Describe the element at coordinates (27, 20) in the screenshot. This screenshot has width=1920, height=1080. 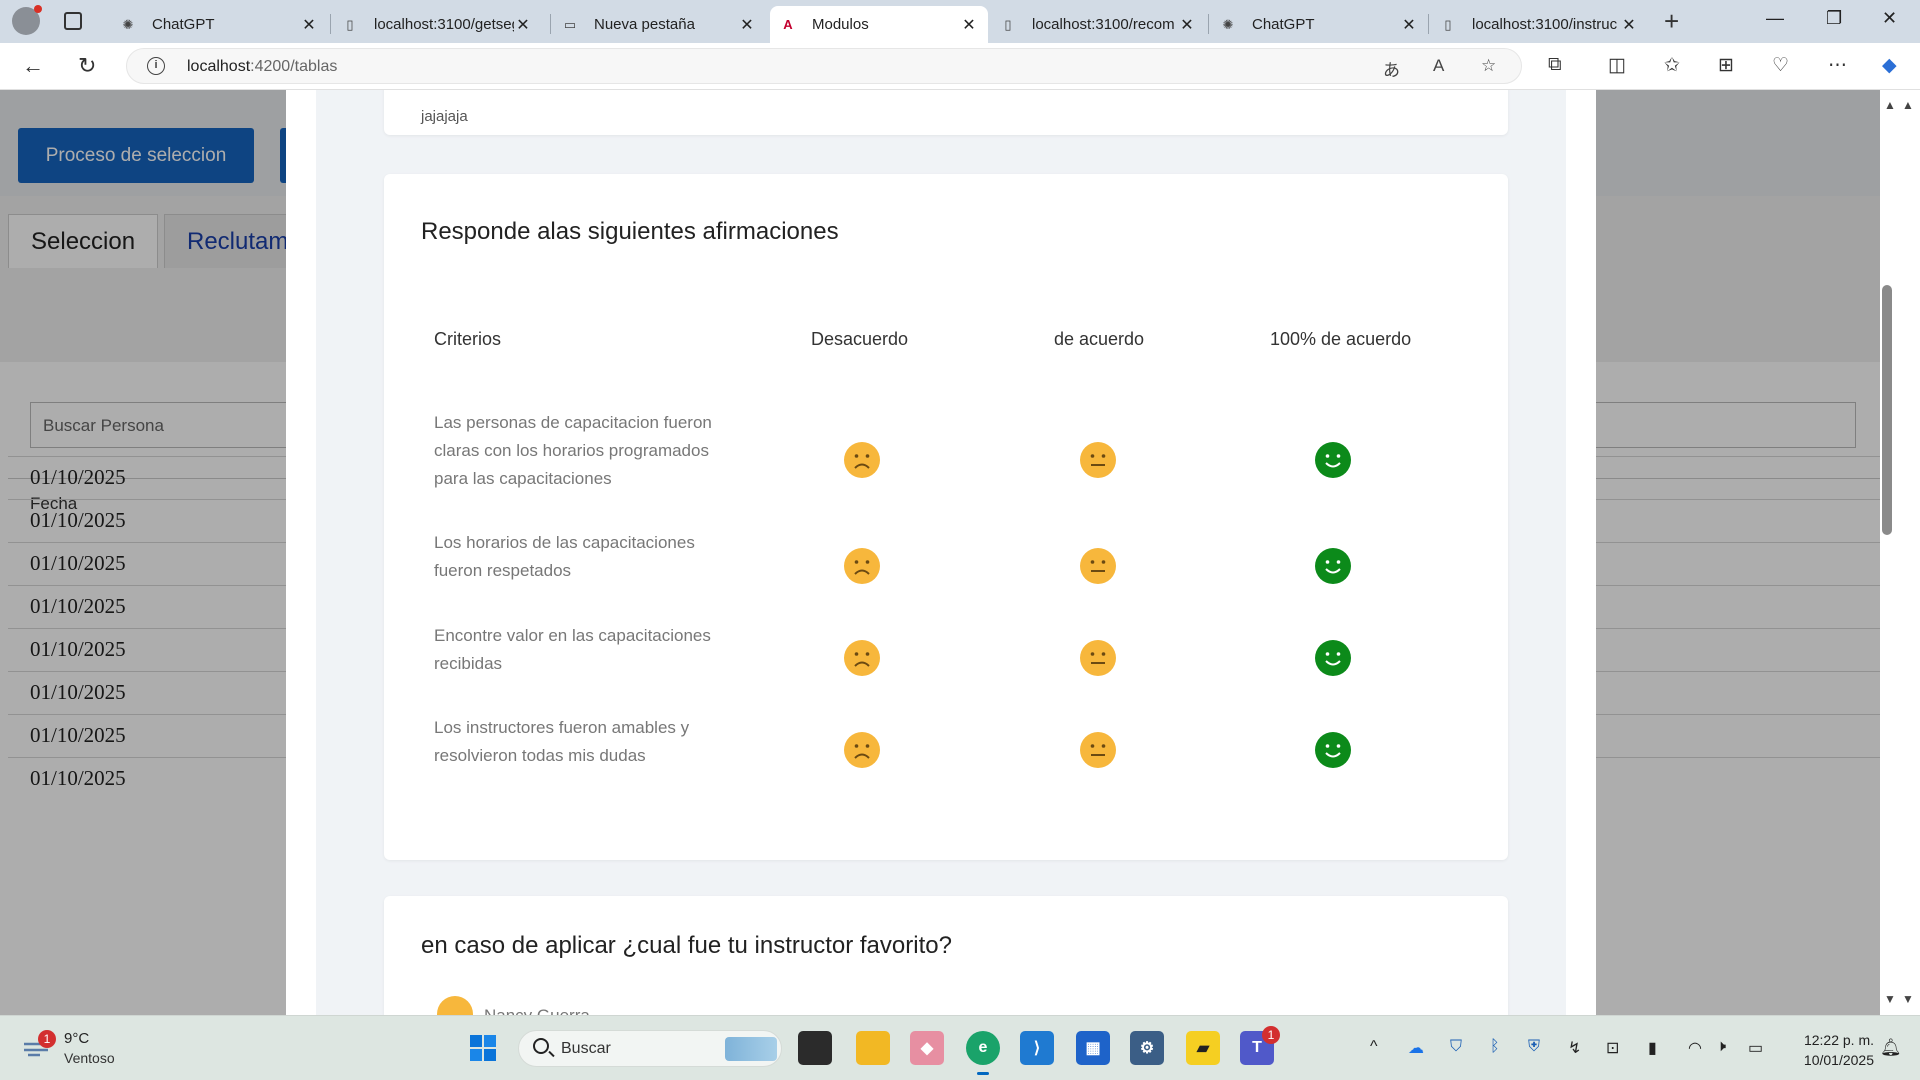
I see `profile-avatar` at that location.